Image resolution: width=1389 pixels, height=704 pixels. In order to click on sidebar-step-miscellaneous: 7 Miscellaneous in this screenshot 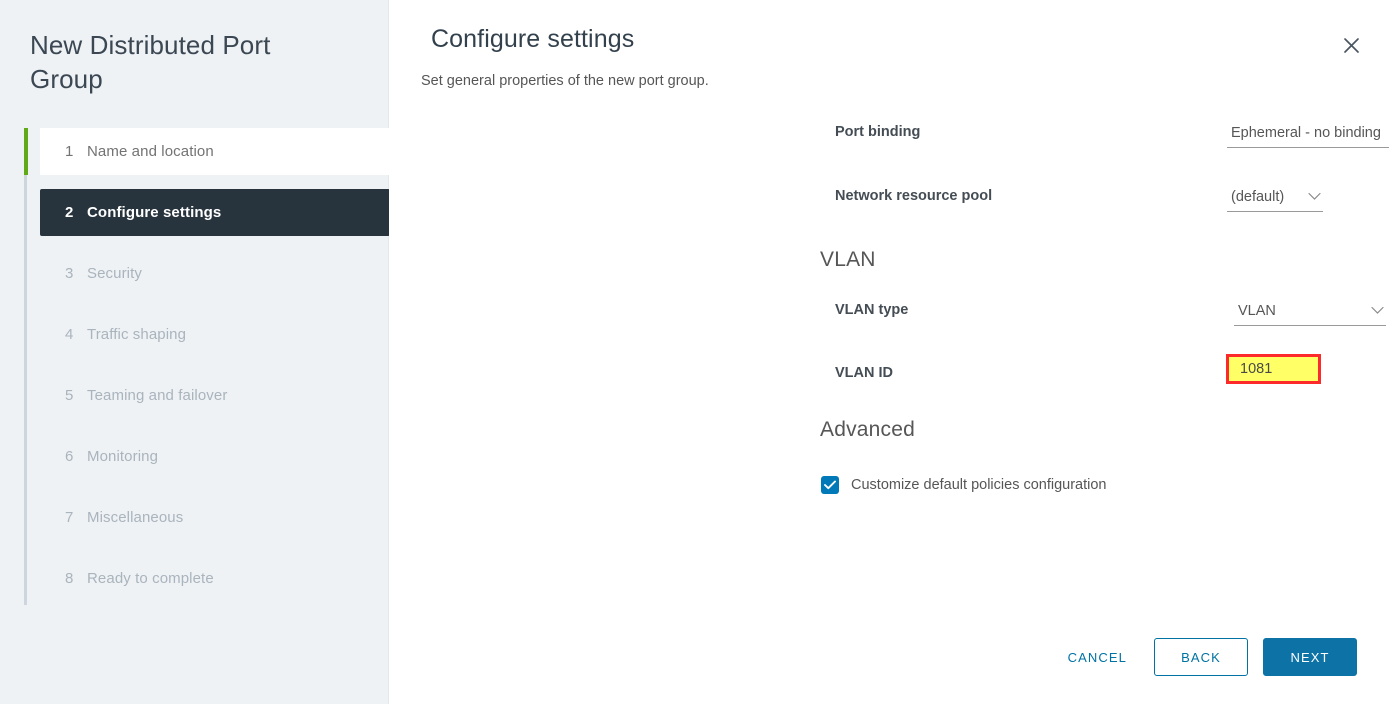, I will do `click(215, 517)`.